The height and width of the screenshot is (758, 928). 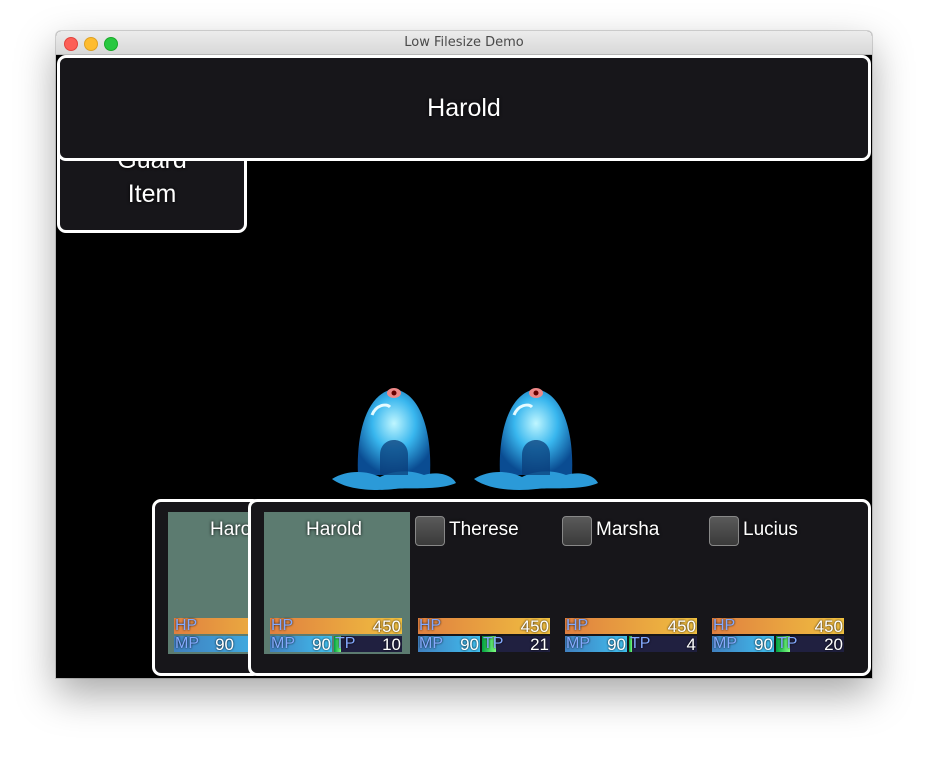 What do you see at coordinates (187, 643) in the screenshot?
I see `back-mp-label: MP` at bounding box center [187, 643].